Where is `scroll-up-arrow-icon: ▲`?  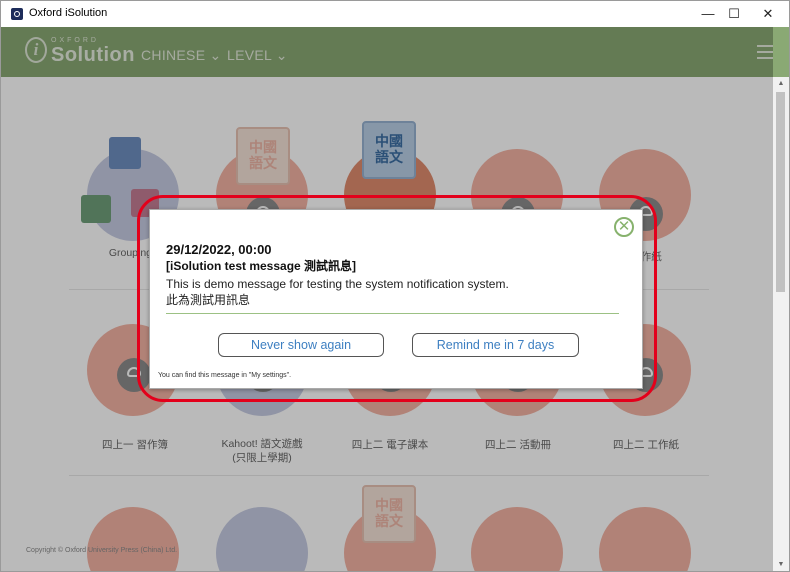 scroll-up-arrow-icon: ▲ is located at coordinates (781, 83).